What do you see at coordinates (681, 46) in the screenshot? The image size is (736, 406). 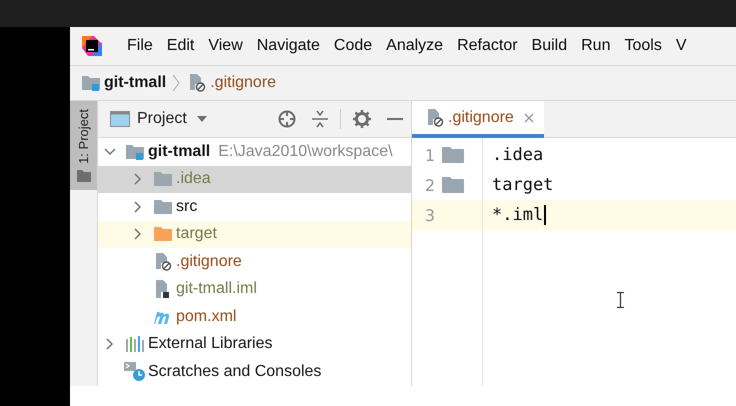 I see `menu-item: V` at bounding box center [681, 46].